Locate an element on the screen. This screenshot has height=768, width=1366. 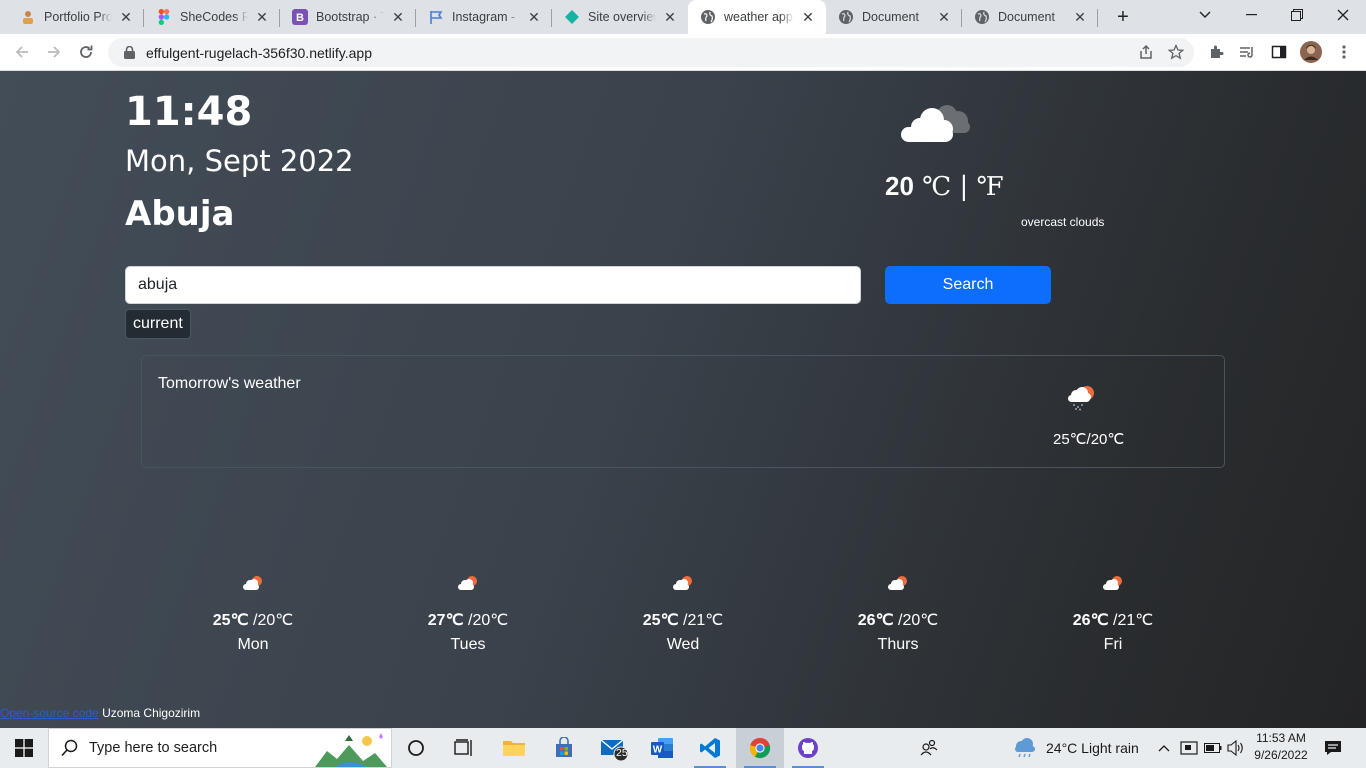
share-icon is located at coordinates (1146, 53).